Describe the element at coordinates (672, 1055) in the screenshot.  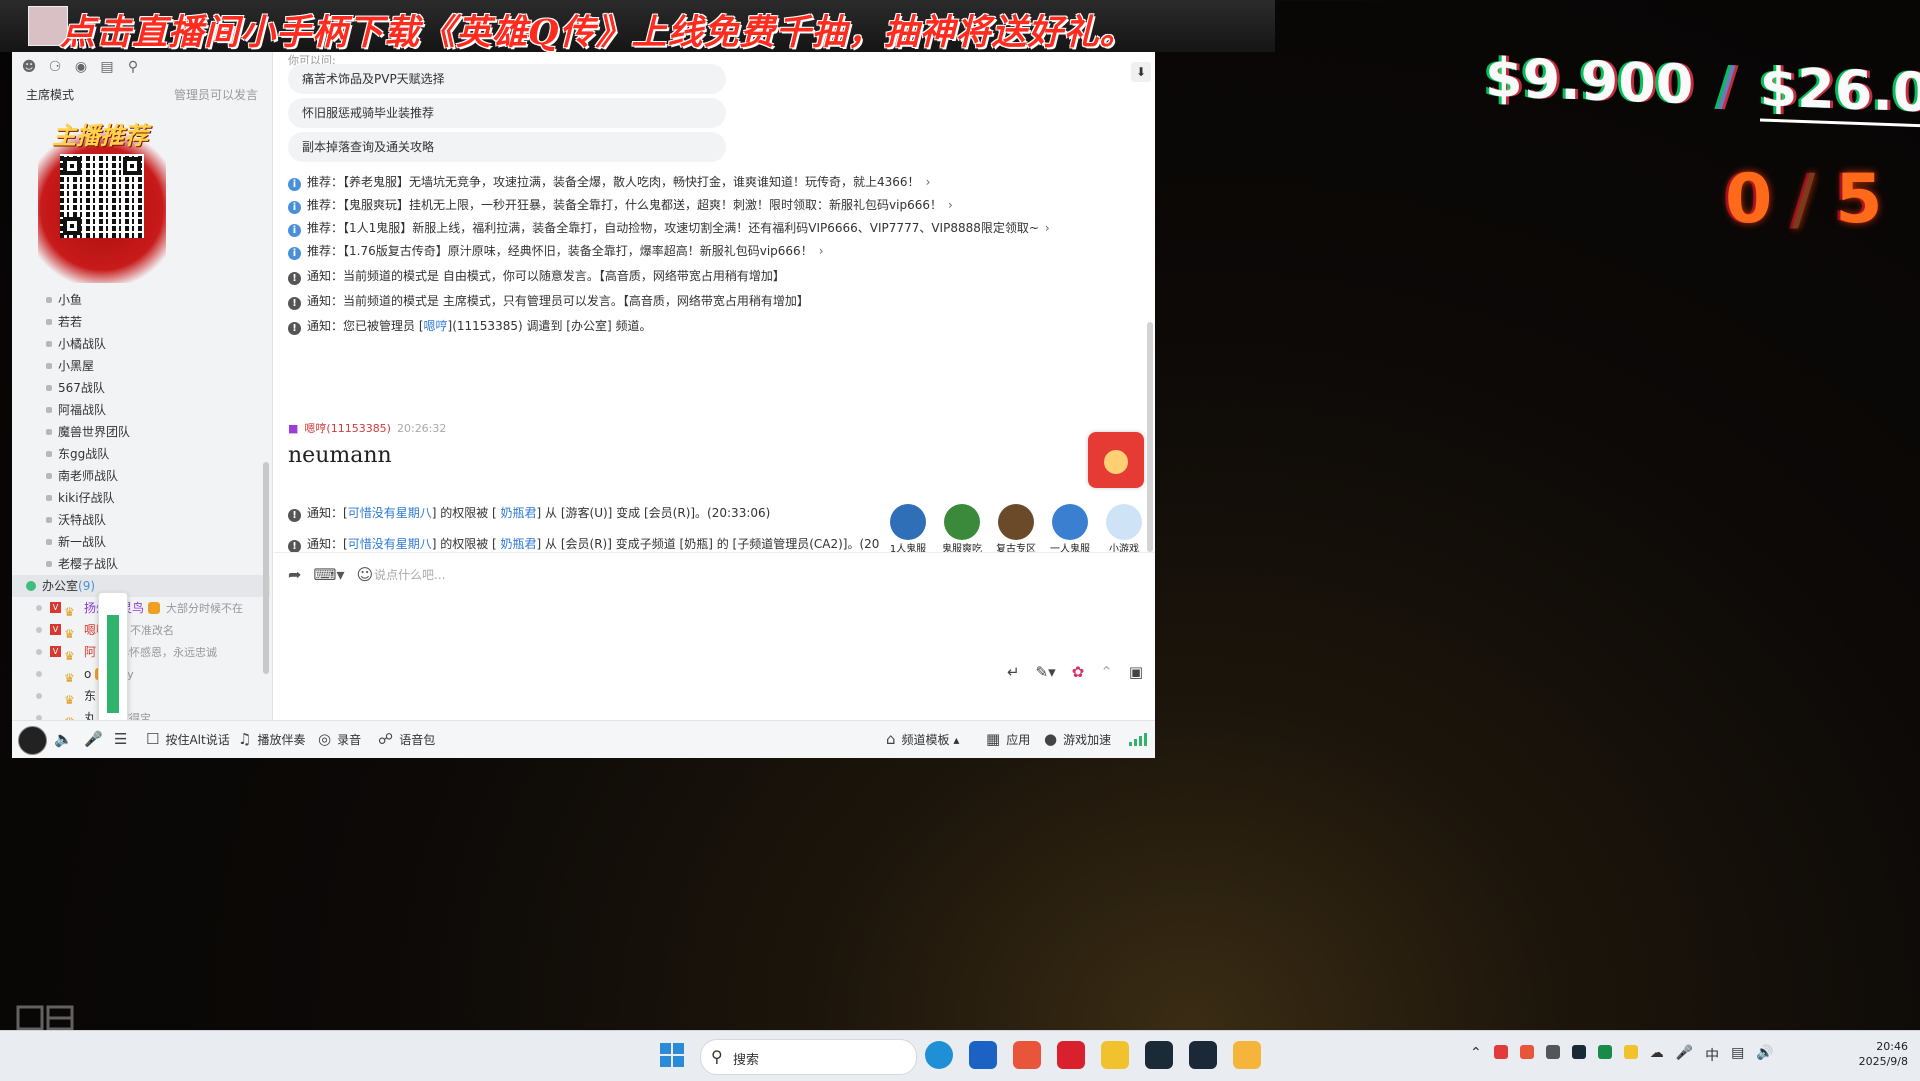
I see `windows-start-icon` at that location.